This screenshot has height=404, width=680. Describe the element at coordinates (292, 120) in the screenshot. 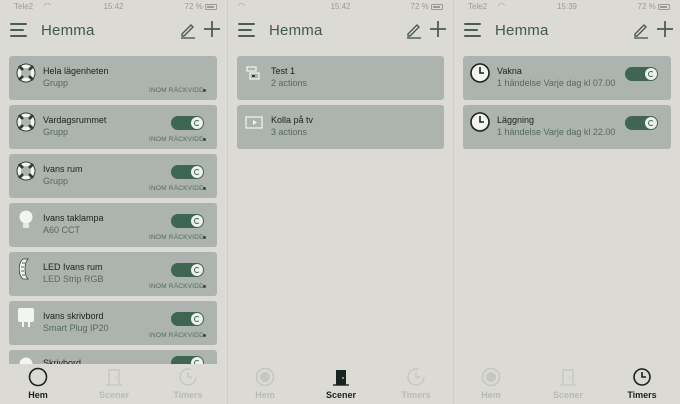

I see `scene-name: Kolla på tv` at that location.